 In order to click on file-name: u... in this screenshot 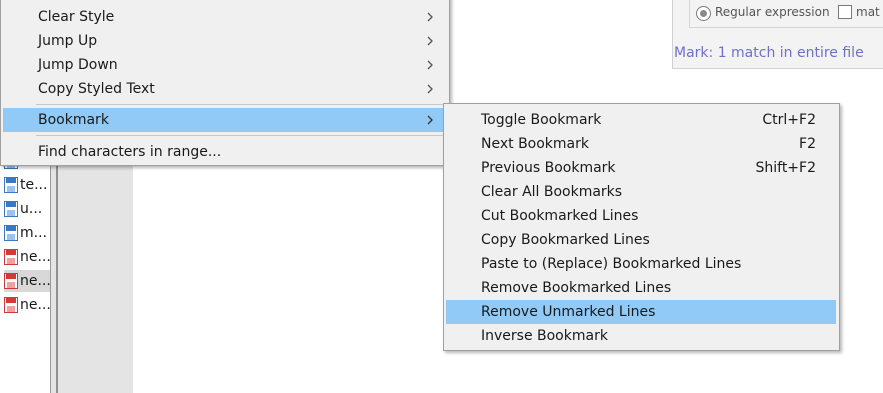, I will do `click(31, 209)`.